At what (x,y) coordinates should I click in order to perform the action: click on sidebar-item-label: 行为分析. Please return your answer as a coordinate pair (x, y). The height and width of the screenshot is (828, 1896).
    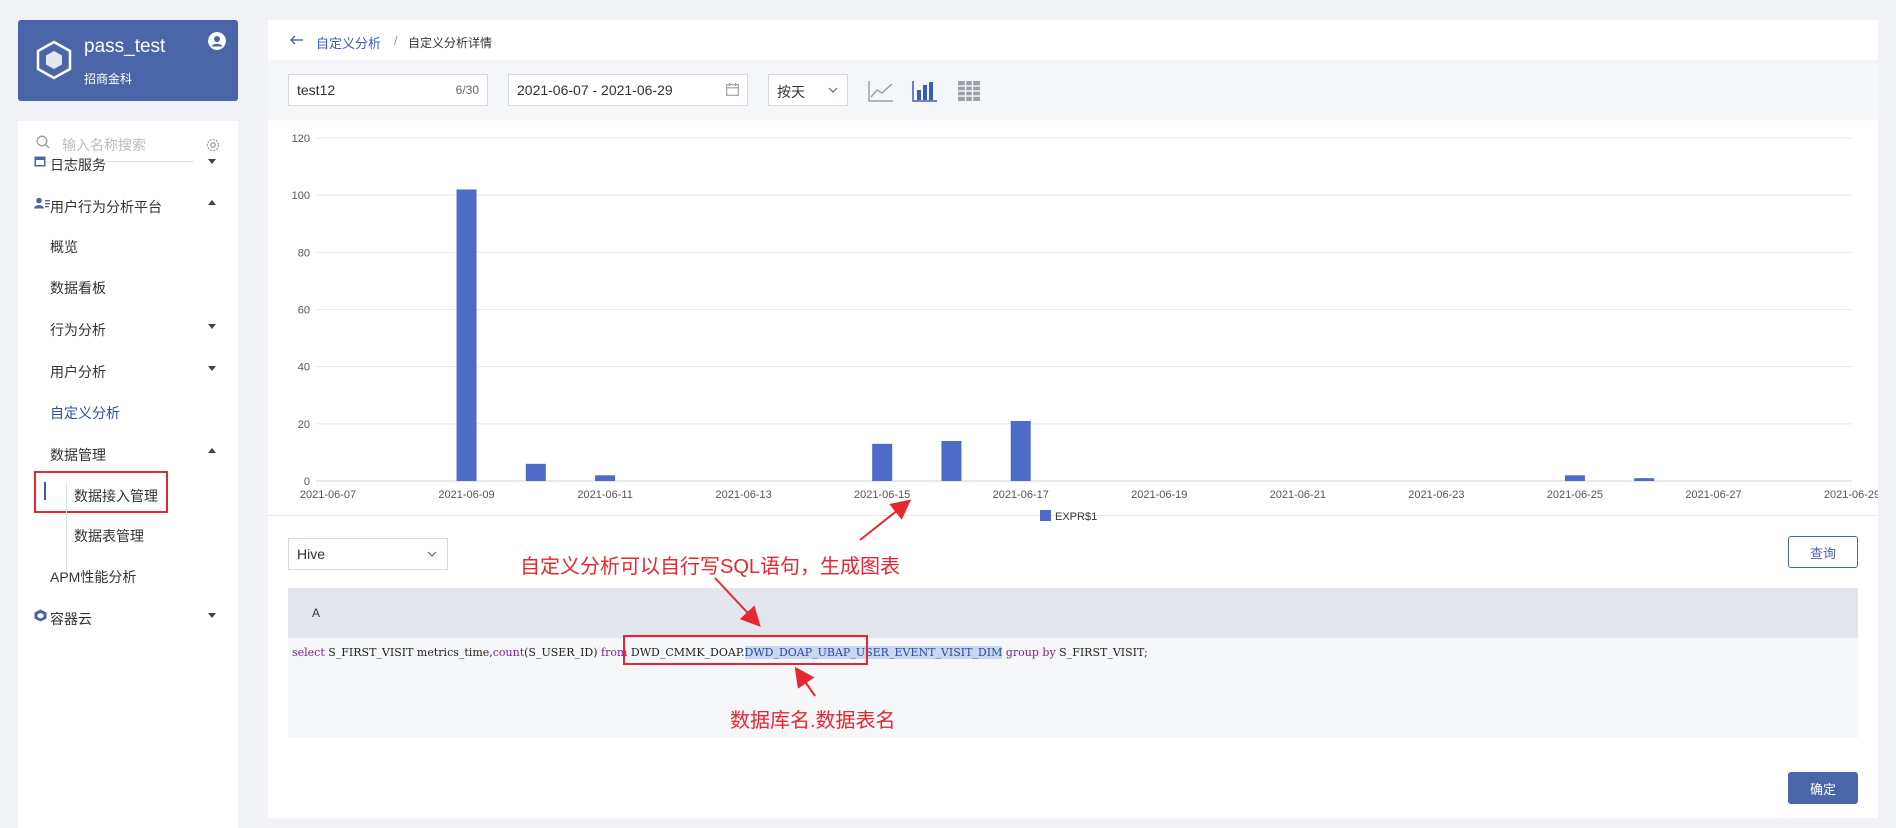
    Looking at the image, I should click on (78, 330).